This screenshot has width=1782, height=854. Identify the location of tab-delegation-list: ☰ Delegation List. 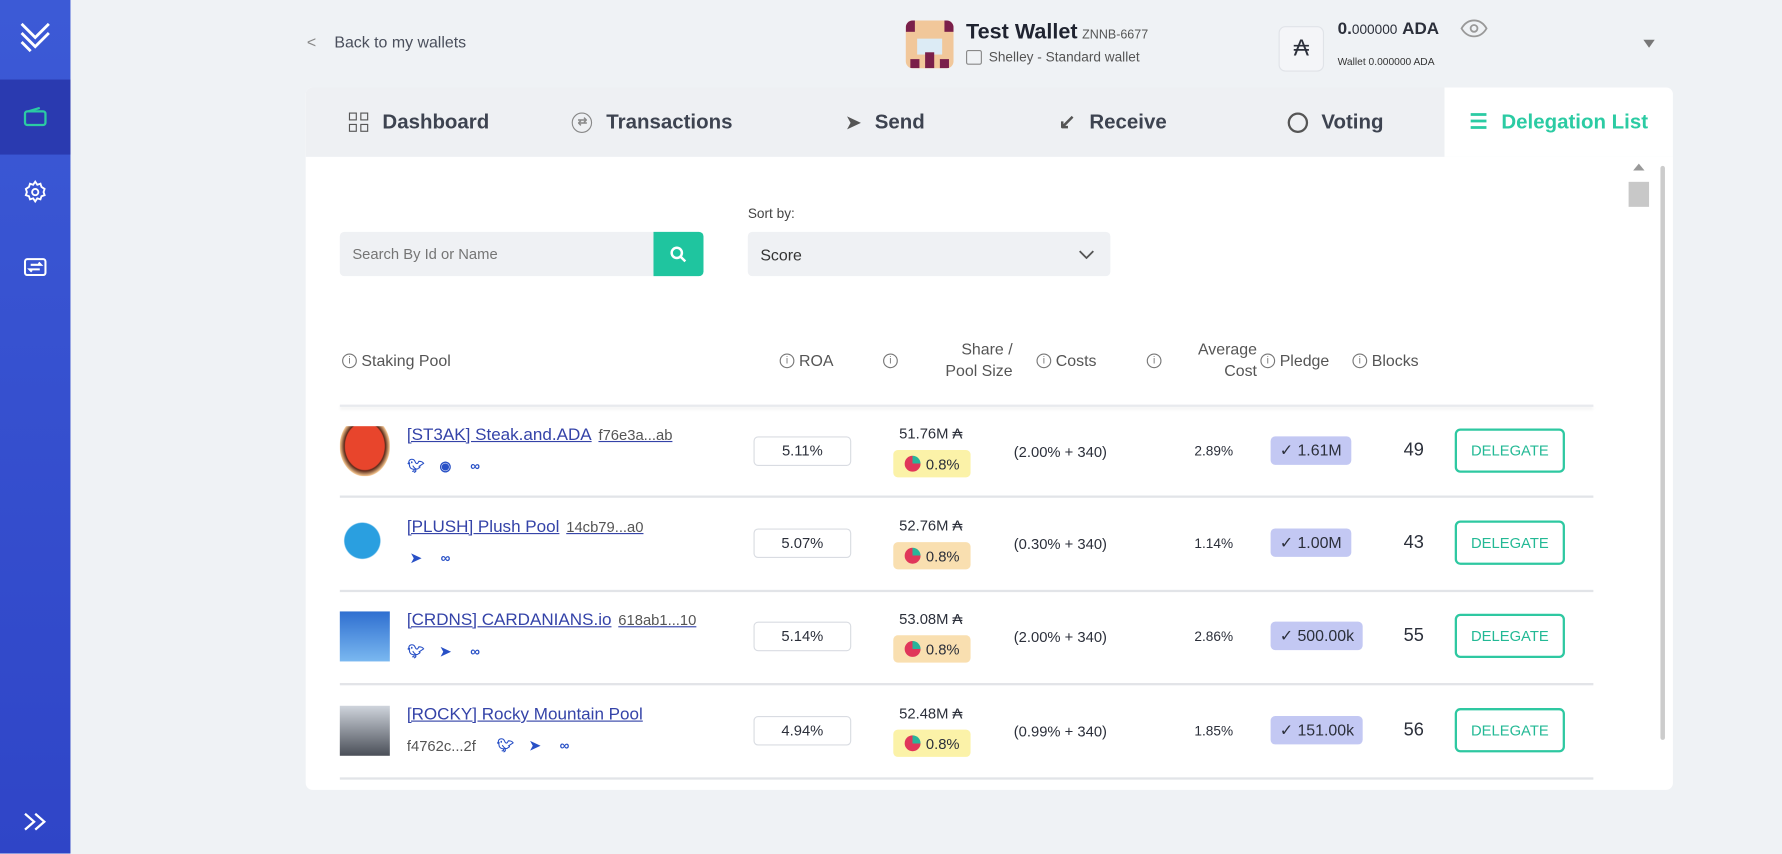
(1558, 122).